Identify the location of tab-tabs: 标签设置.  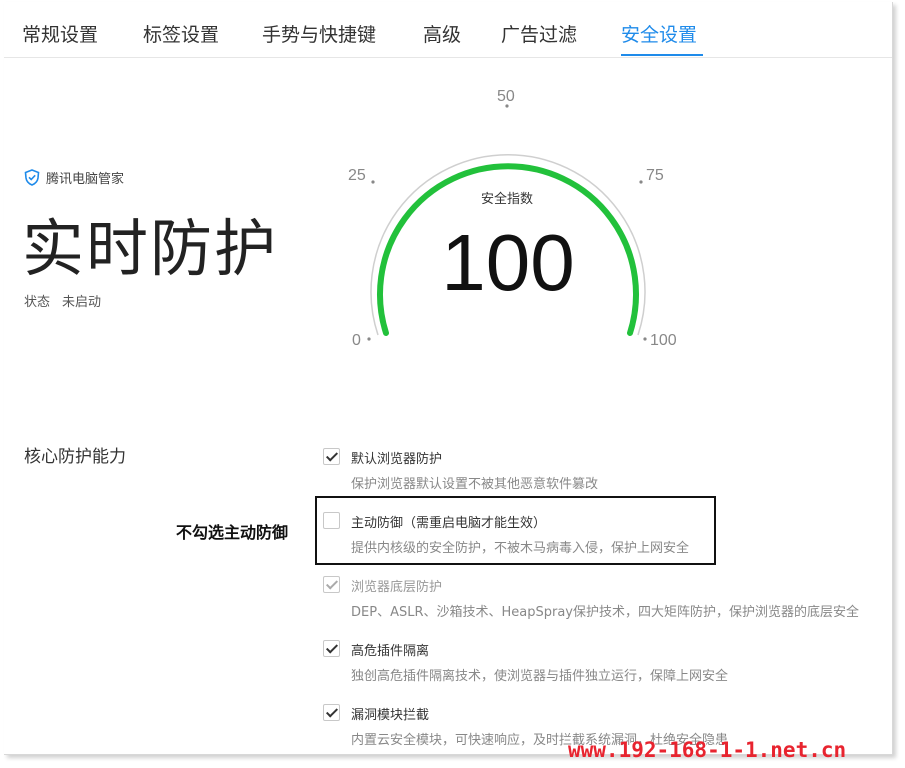
(181, 33).